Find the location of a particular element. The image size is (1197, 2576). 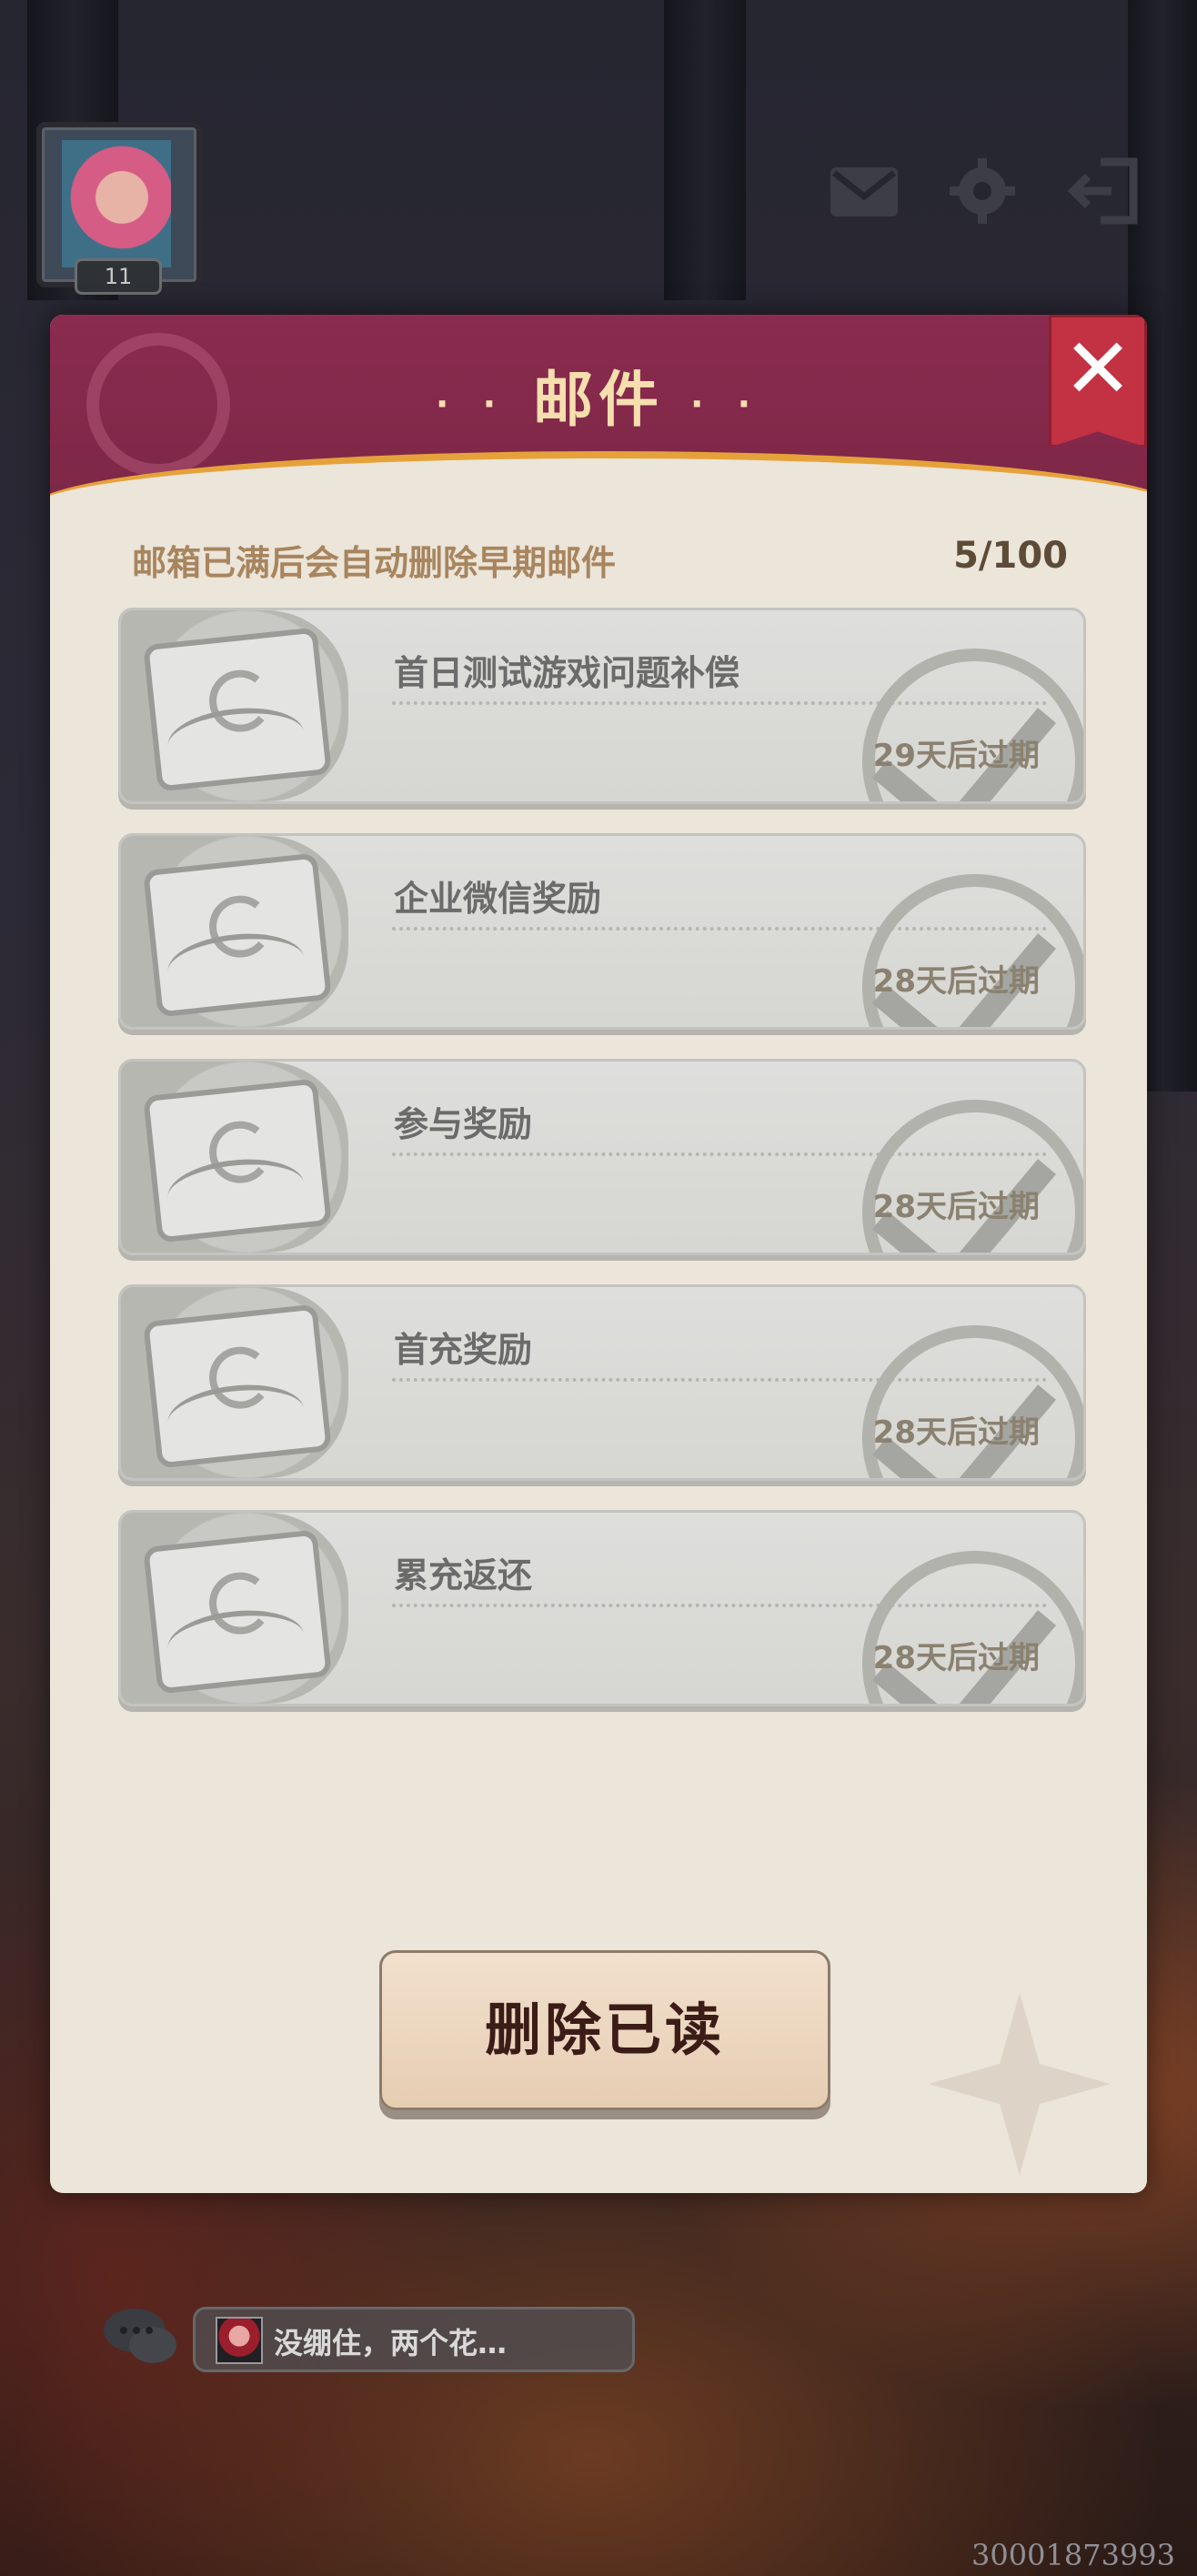

panel-title: · · 邮件 · · is located at coordinates (598, 394).